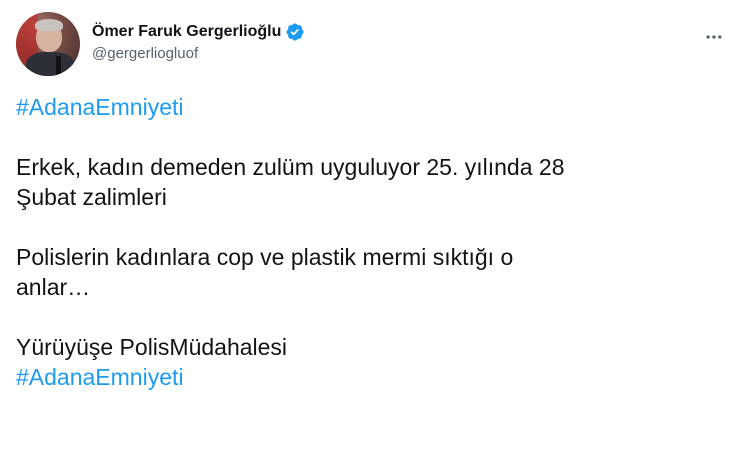 The height and width of the screenshot is (452, 747). Describe the element at coordinates (186, 32) in the screenshot. I see `author-display-name: Ömer Faruk Gergerlioğlu` at that location.